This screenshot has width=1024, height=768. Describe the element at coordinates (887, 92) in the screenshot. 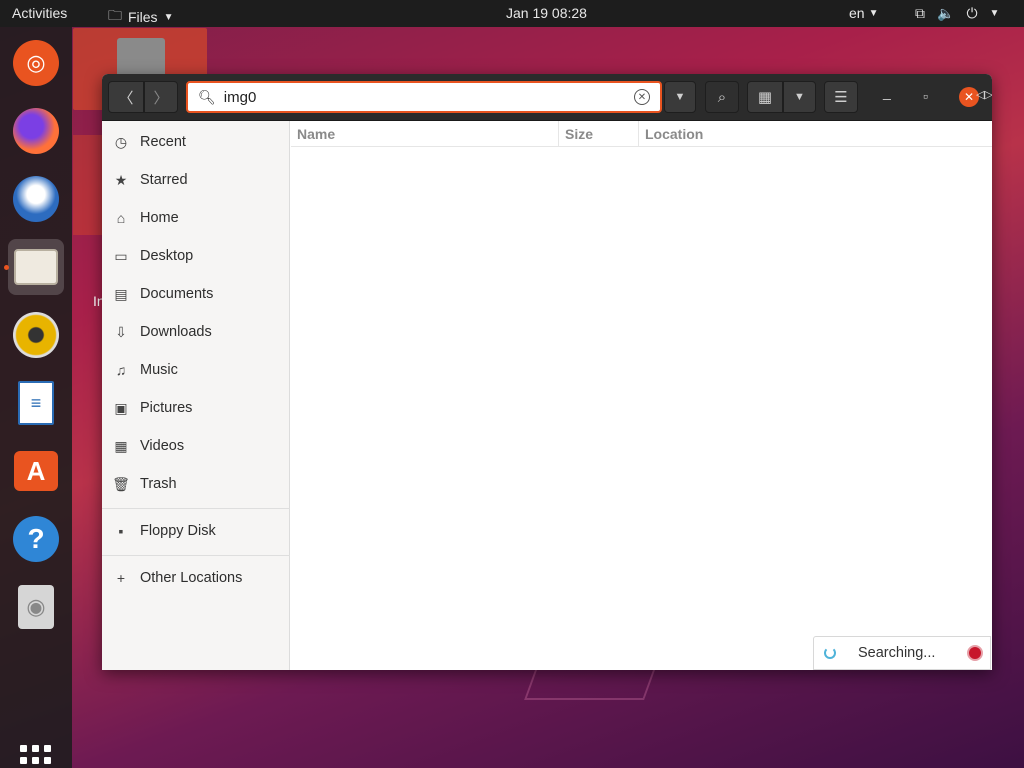

I see `minimize-button: _` at that location.